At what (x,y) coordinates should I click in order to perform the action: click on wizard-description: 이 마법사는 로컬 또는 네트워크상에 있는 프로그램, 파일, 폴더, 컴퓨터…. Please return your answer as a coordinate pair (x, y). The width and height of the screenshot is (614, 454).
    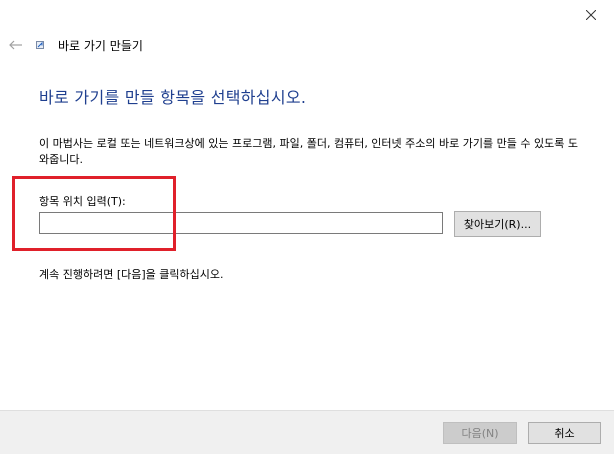
    Looking at the image, I should click on (308, 151).